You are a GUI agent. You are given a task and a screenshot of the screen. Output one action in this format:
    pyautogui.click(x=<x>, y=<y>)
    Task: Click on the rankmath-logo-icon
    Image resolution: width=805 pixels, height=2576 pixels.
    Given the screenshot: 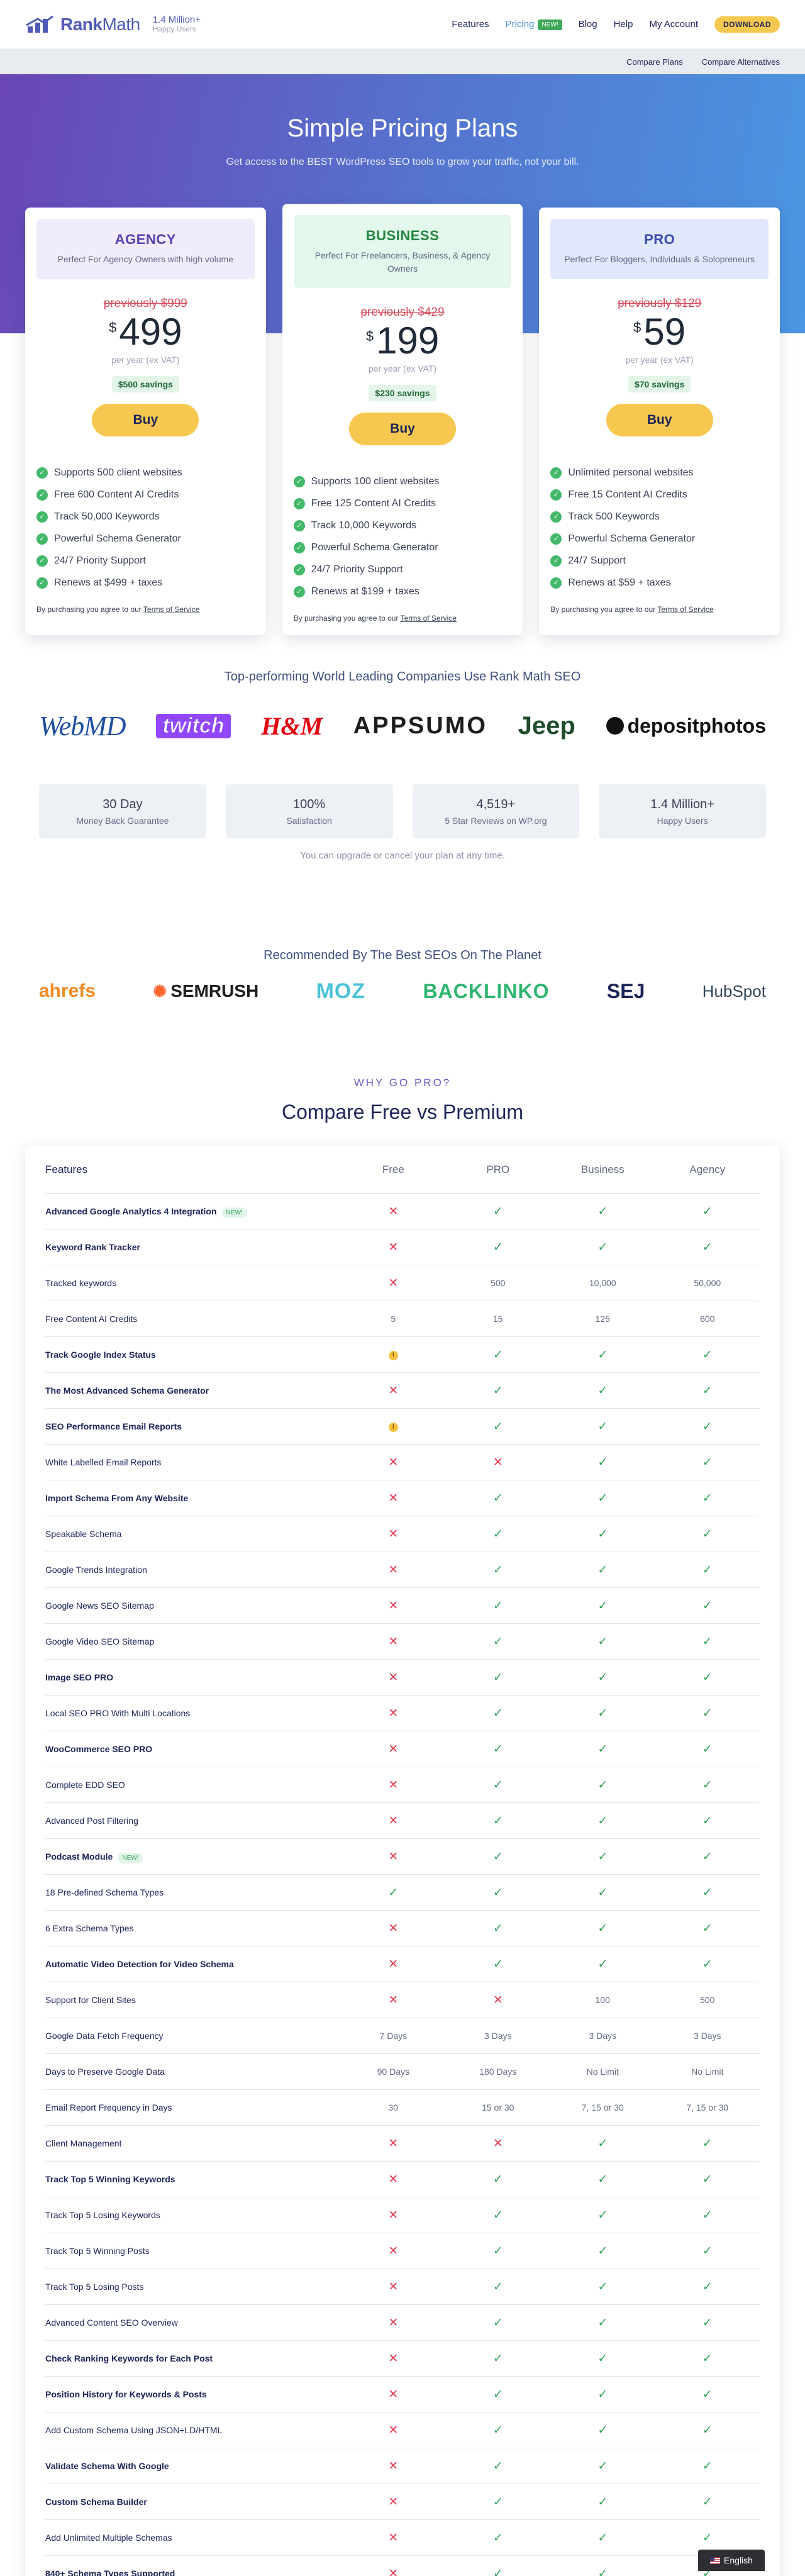 What is the action you would take?
    pyautogui.click(x=39, y=24)
    